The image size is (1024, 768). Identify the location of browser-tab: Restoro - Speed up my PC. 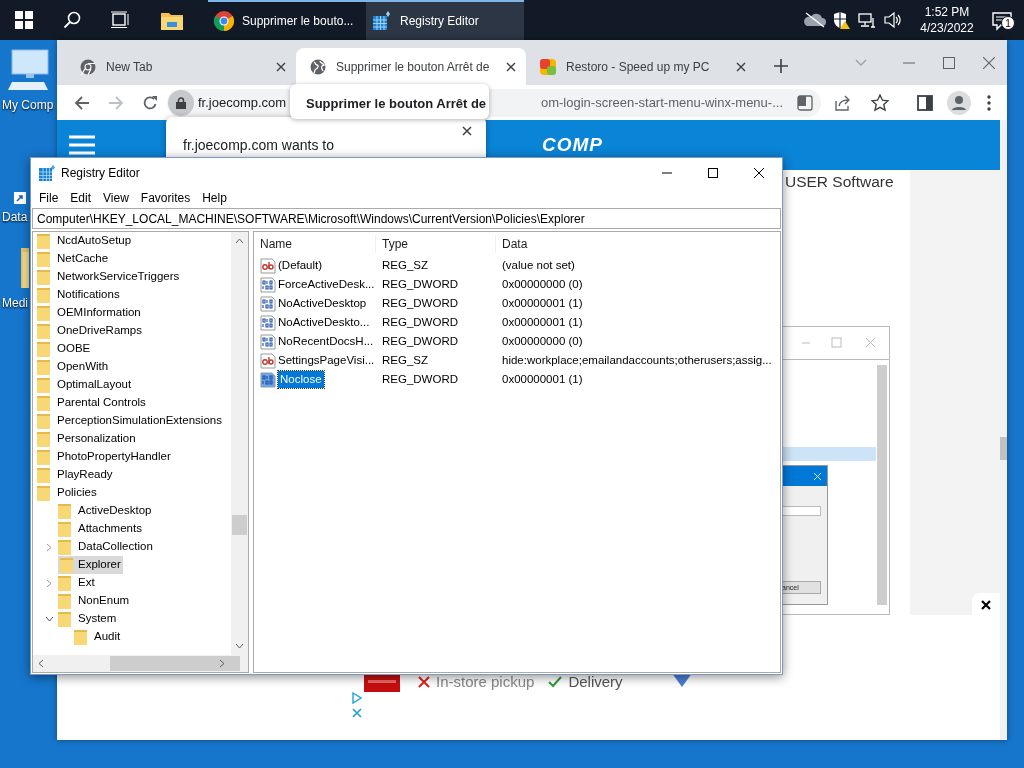
(641, 66).